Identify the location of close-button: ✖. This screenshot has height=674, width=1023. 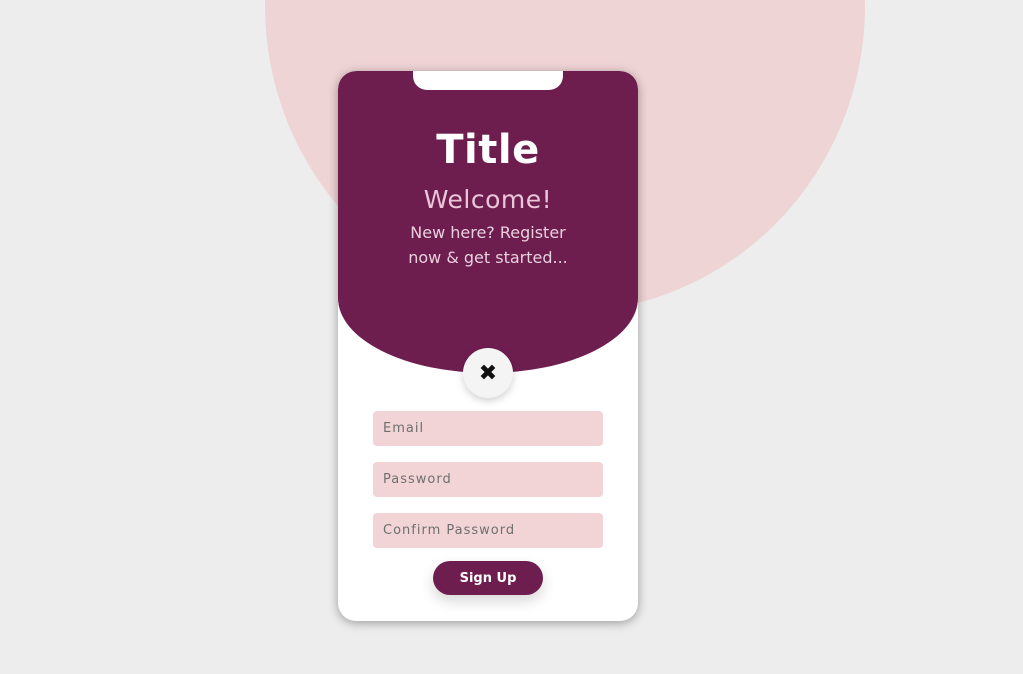
(488, 373).